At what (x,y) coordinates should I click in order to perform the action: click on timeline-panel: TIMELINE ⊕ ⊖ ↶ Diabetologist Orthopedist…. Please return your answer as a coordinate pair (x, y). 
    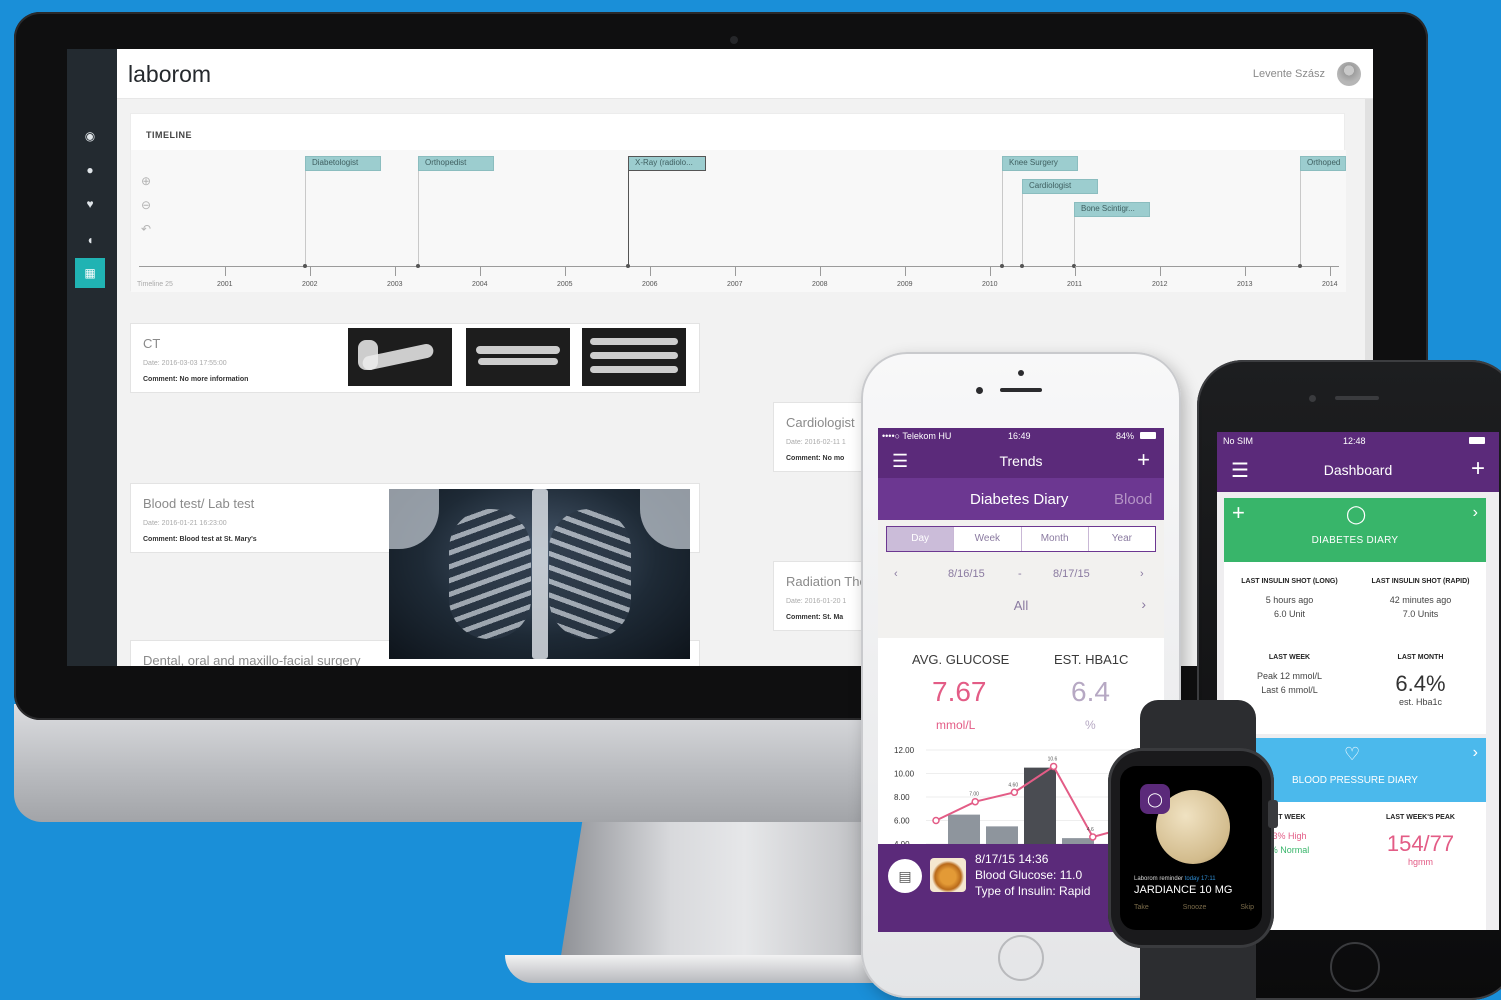
    Looking at the image, I should click on (738, 202).